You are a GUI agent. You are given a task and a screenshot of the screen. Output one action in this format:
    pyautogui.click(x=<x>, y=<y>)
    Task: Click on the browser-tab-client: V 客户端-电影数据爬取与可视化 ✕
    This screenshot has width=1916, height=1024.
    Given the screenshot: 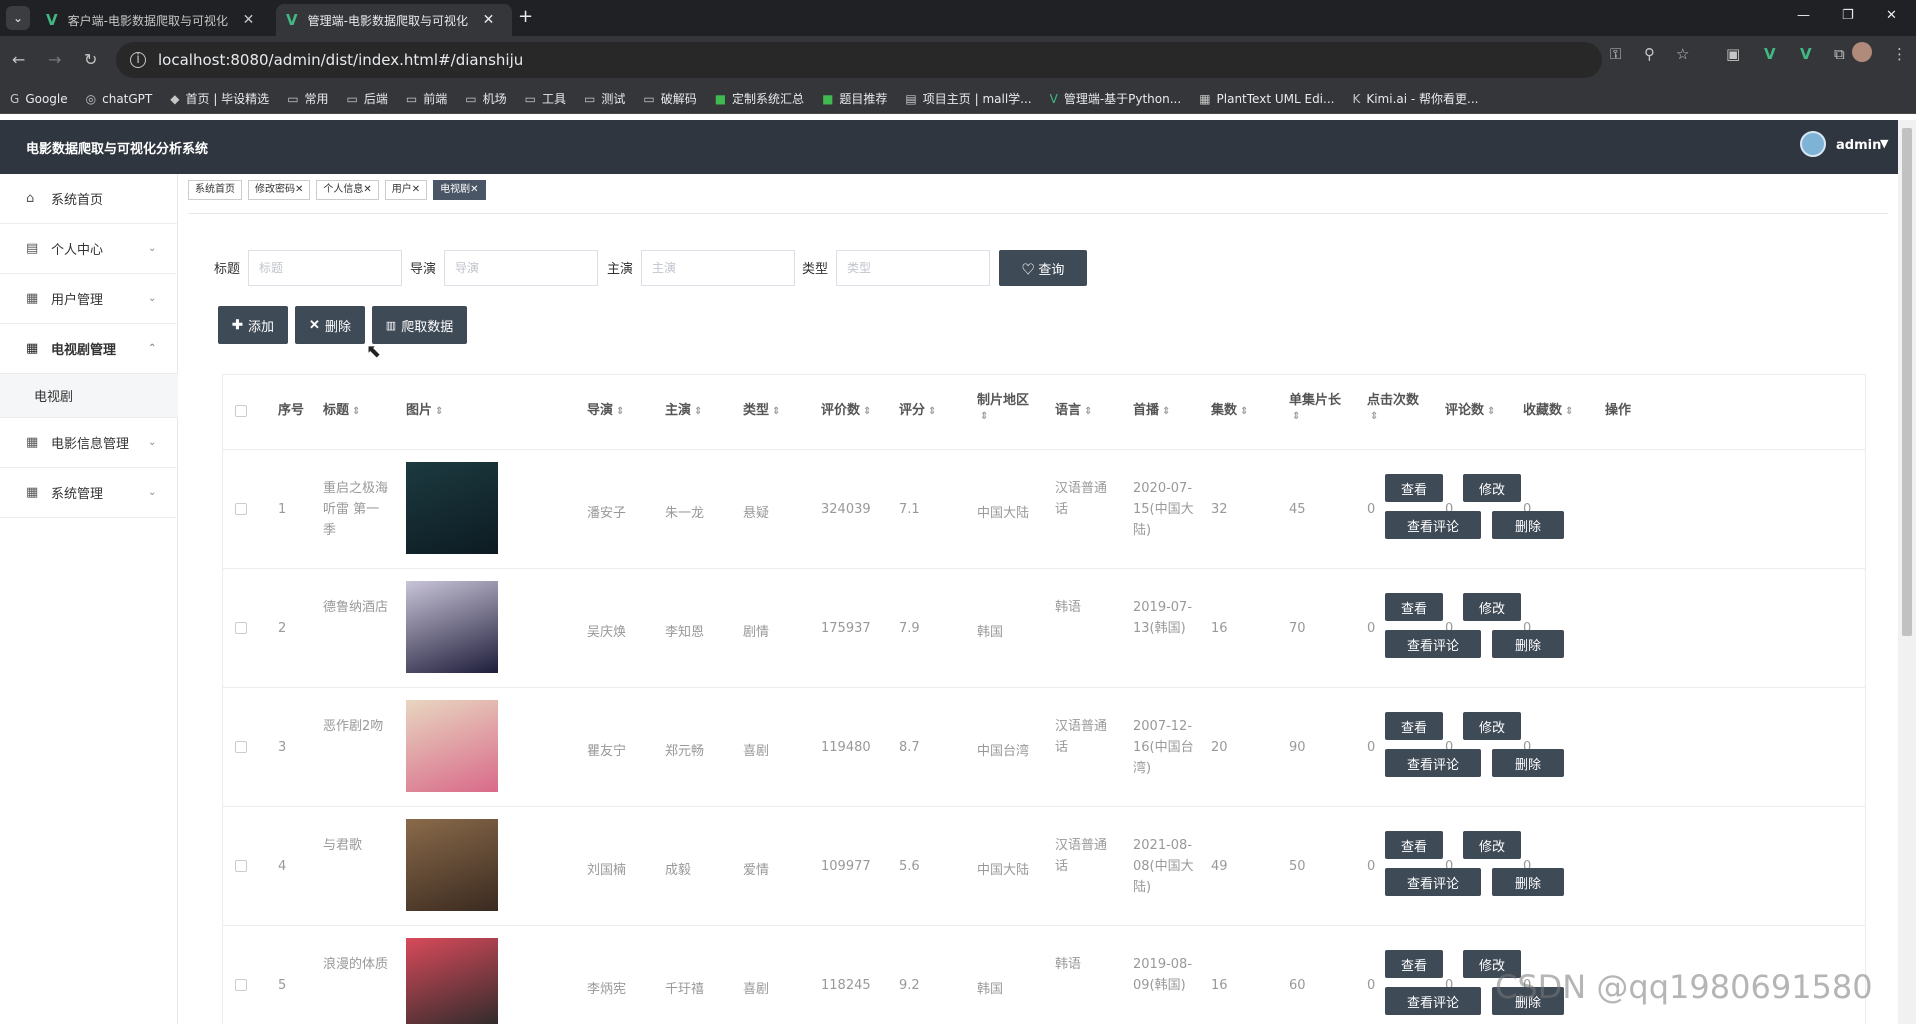 What is the action you would take?
    pyautogui.click(x=154, y=20)
    